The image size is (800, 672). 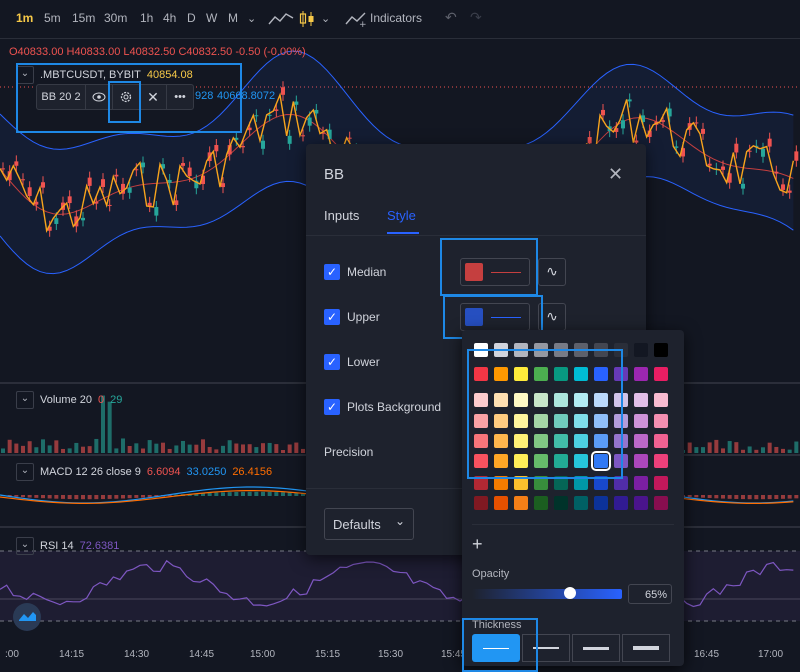 What do you see at coordinates (126, 97) in the screenshot?
I see `gear-icon` at bounding box center [126, 97].